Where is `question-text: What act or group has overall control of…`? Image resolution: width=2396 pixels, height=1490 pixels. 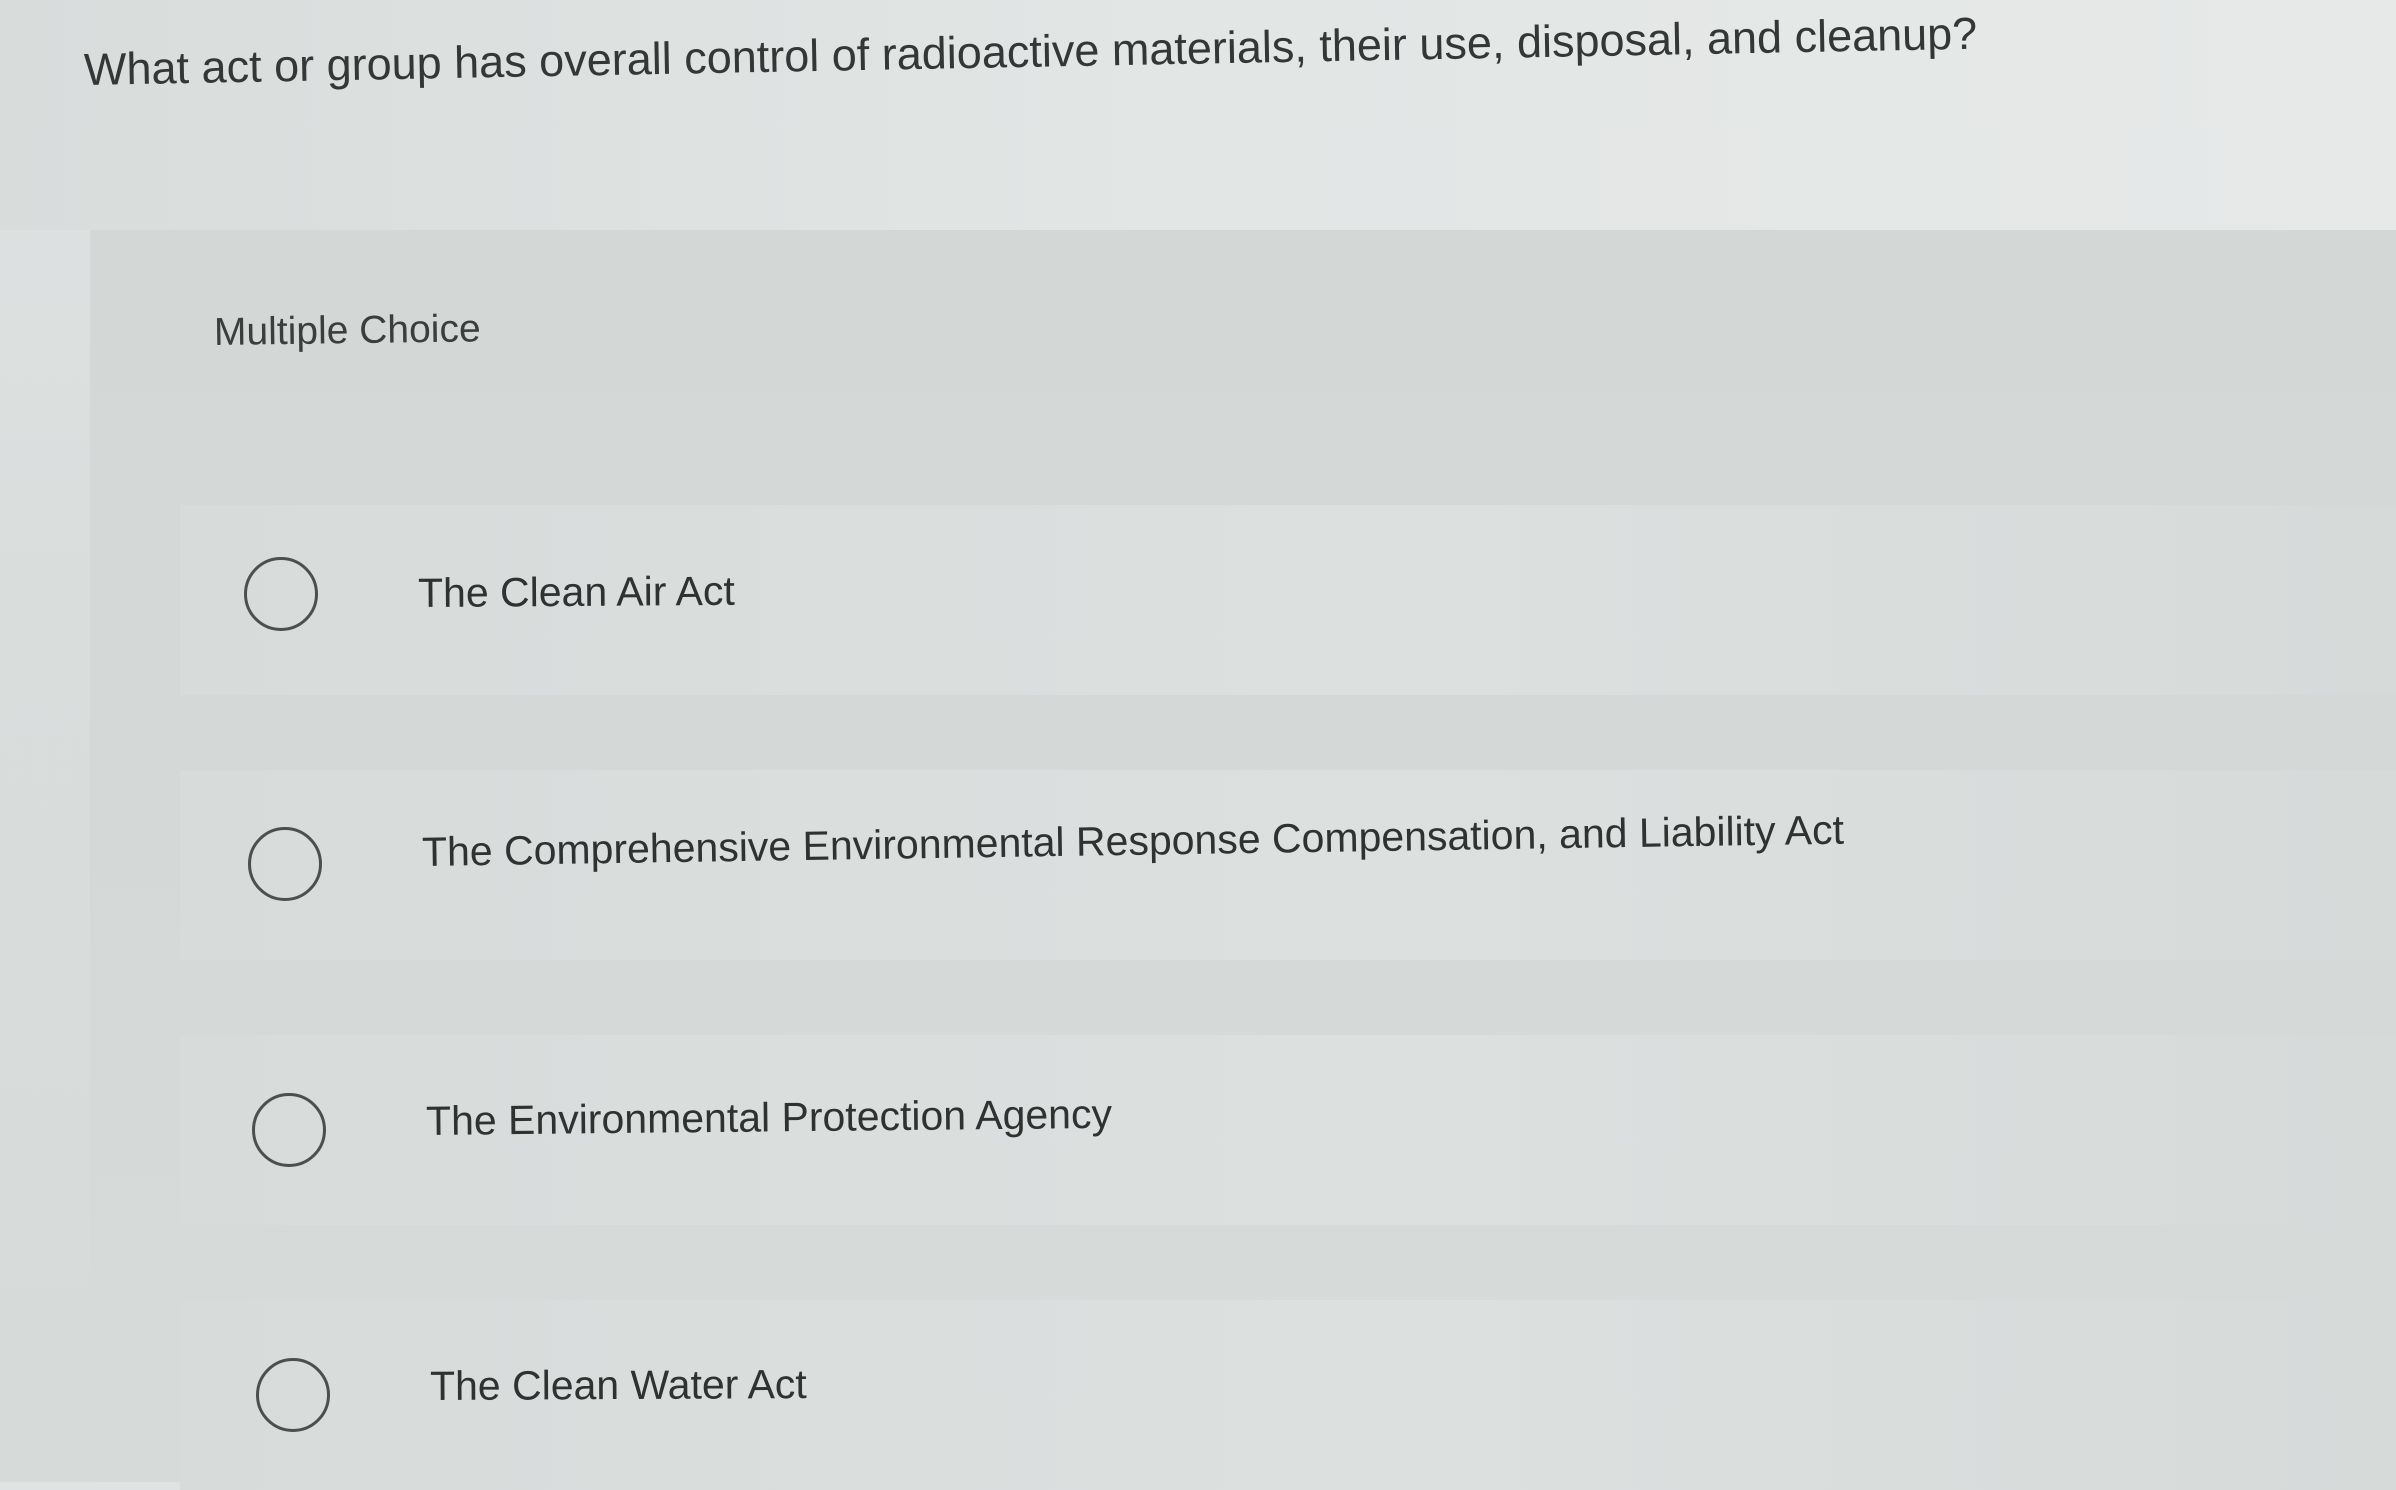
question-text: What act or group has overall control of… is located at coordinates (1030, 51).